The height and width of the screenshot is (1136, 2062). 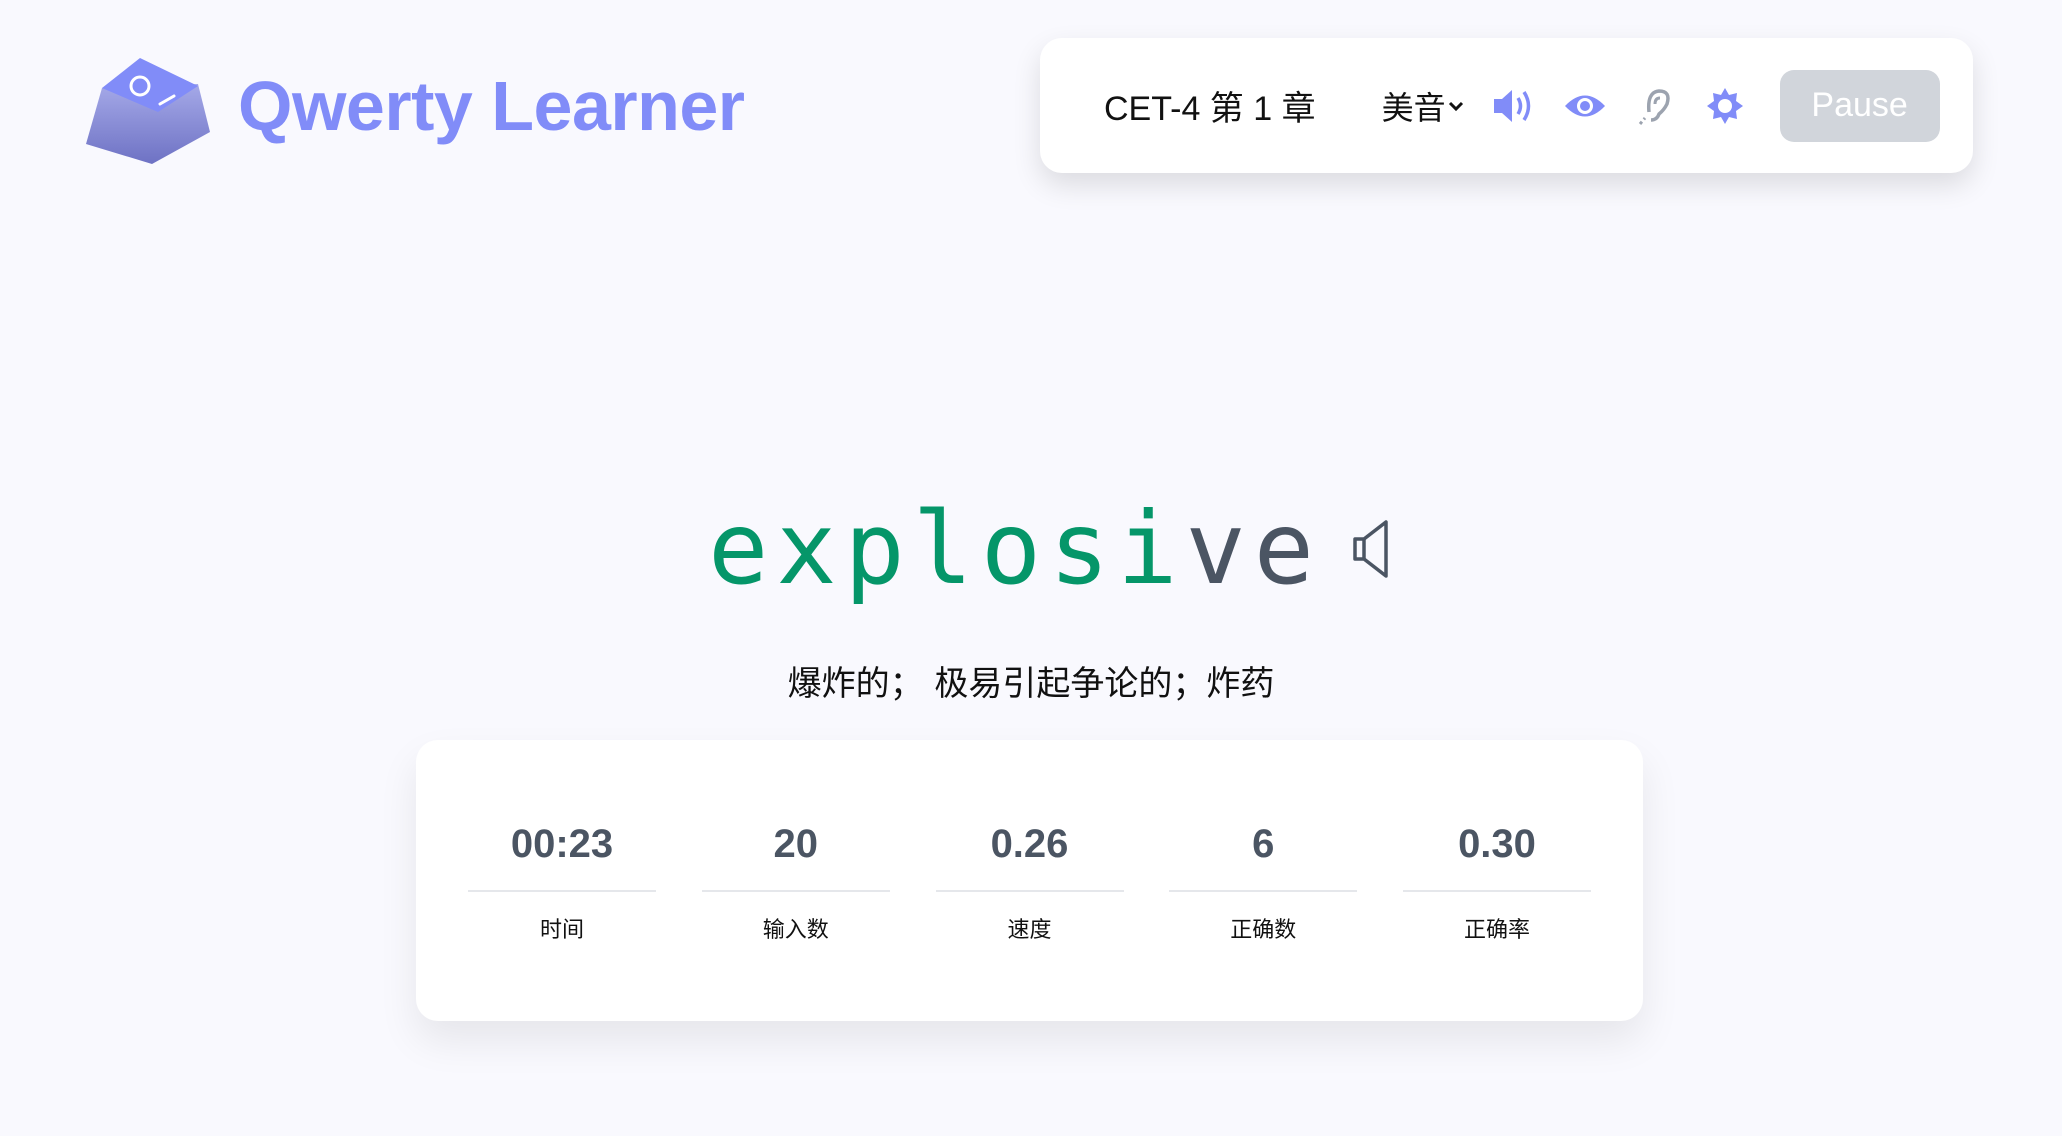 What do you see at coordinates (1655, 106) in the screenshot?
I see `ear-icon` at bounding box center [1655, 106].